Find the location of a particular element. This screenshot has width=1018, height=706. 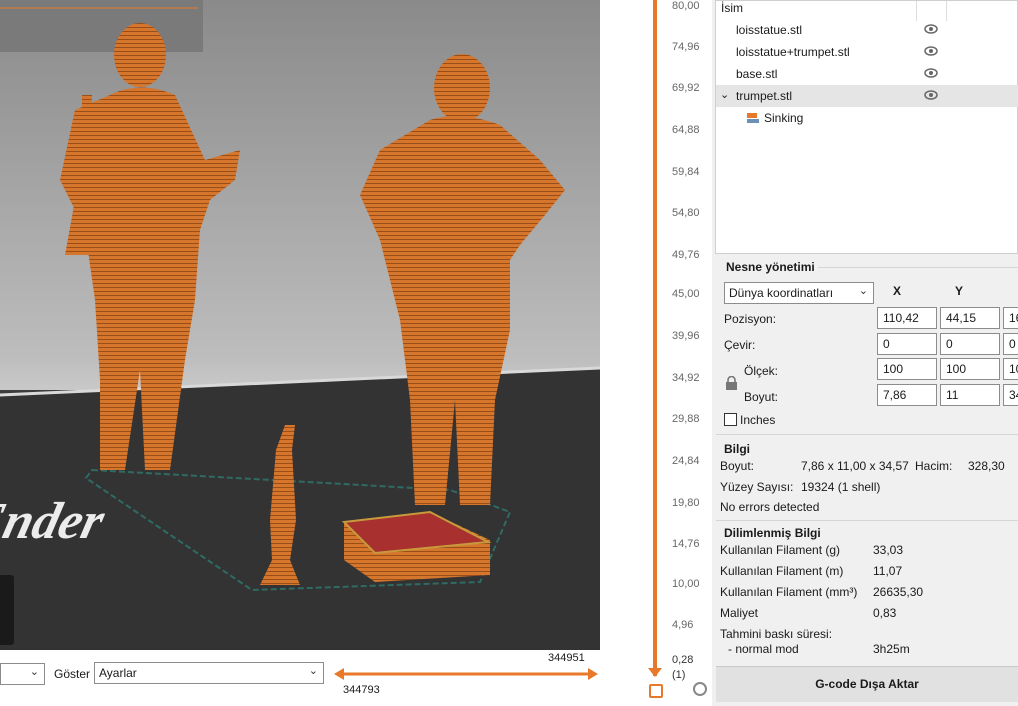

sliced-row-label: Kullanılan Filament (m) is located at coordinates (782, 571).